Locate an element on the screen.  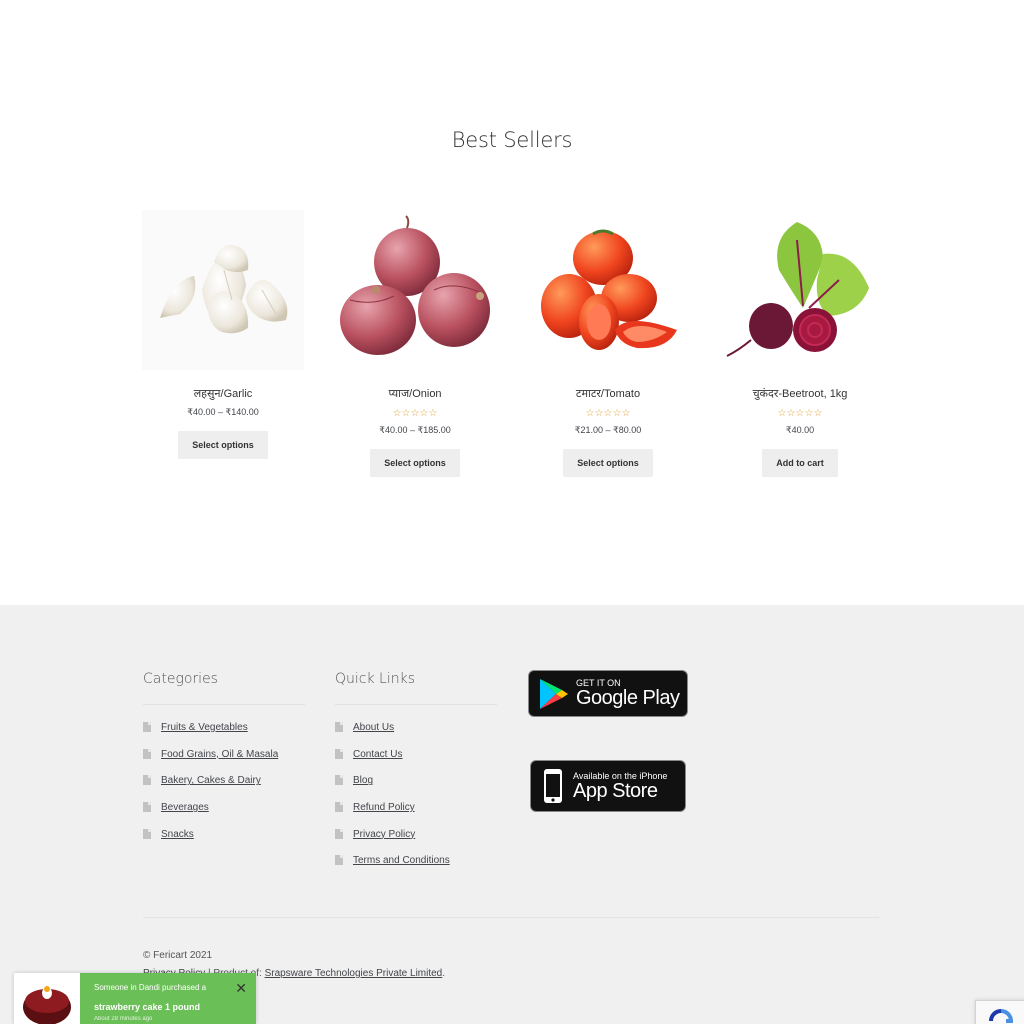
beetroot-image is located at coordinates (800, 290).